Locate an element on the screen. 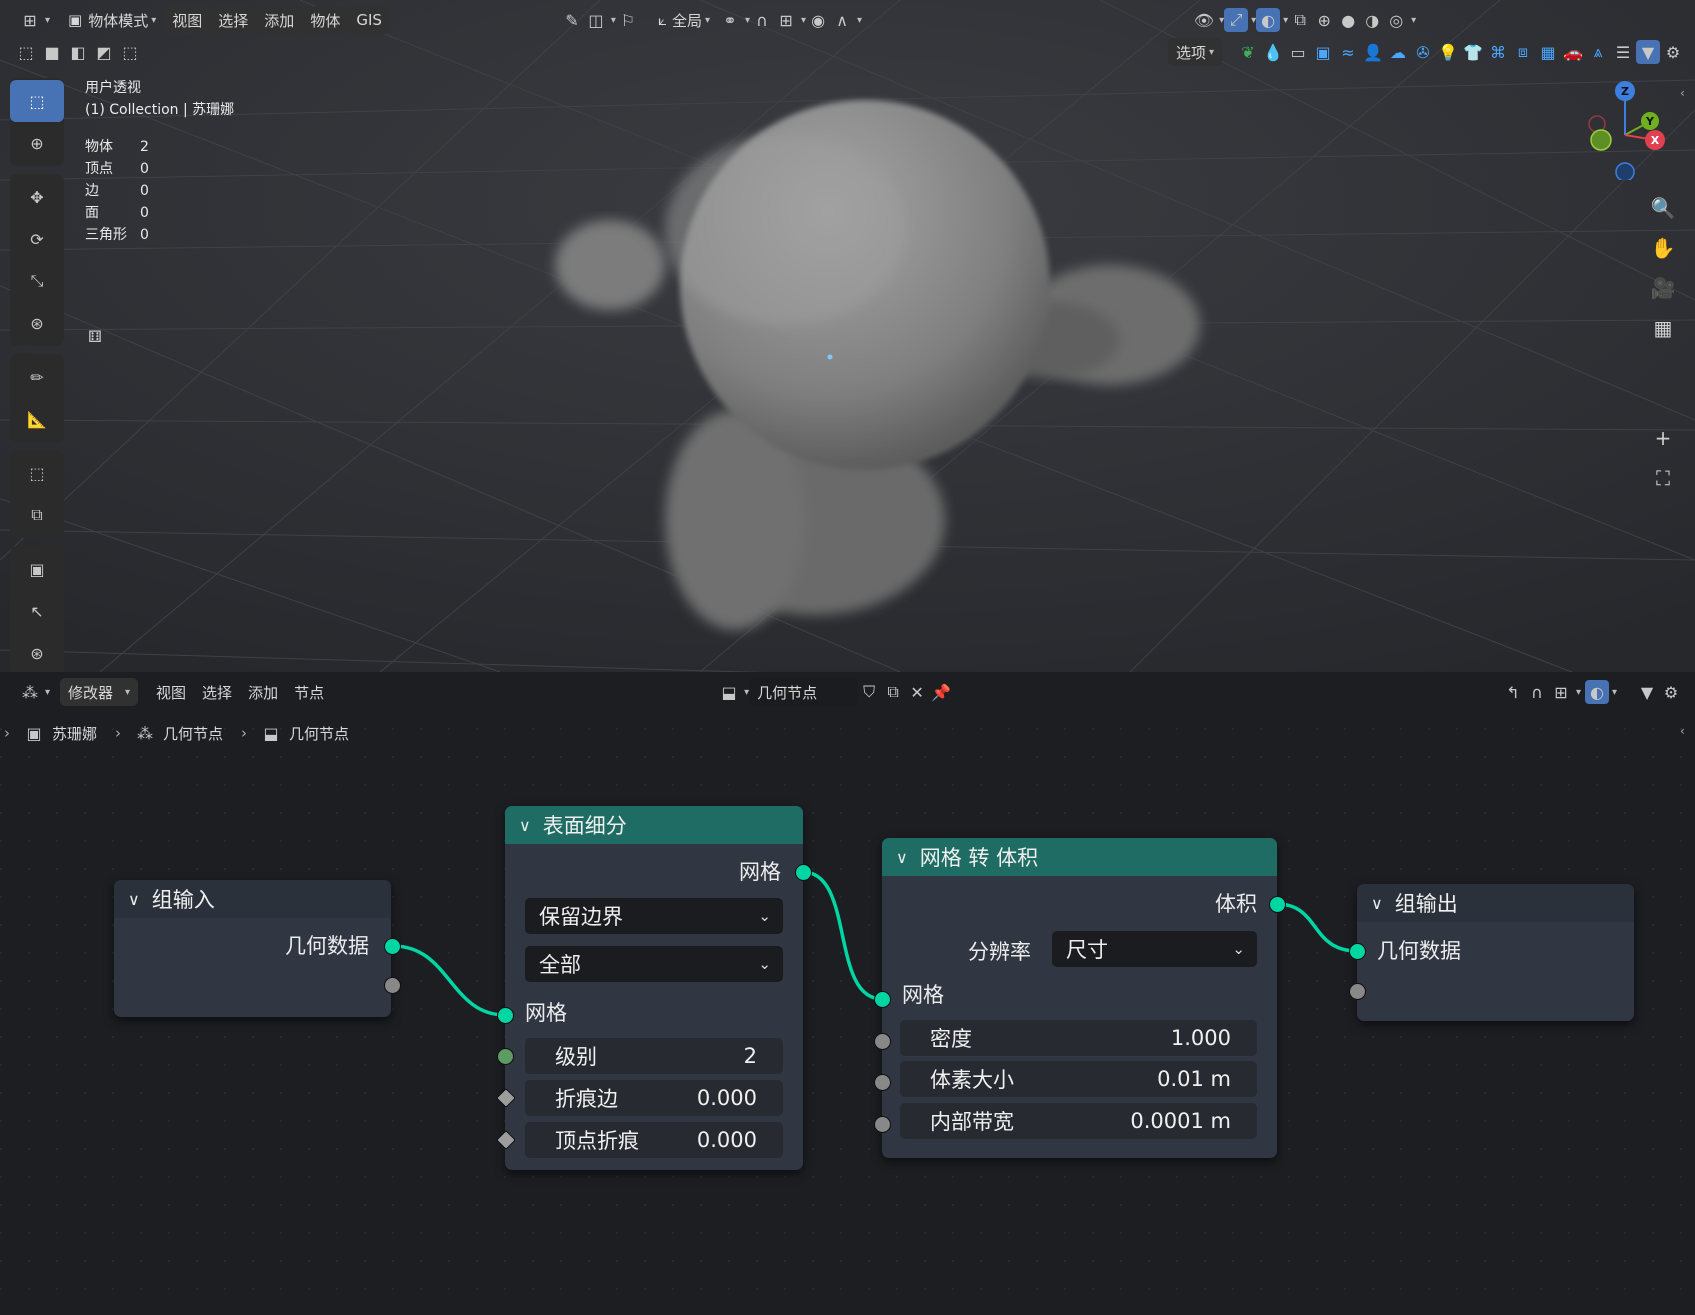 Image resolution: width=1695 pixels, height=1315 pixels. gizmo-toggle-icon: ⤢ is located at coordinates (1236, 20).